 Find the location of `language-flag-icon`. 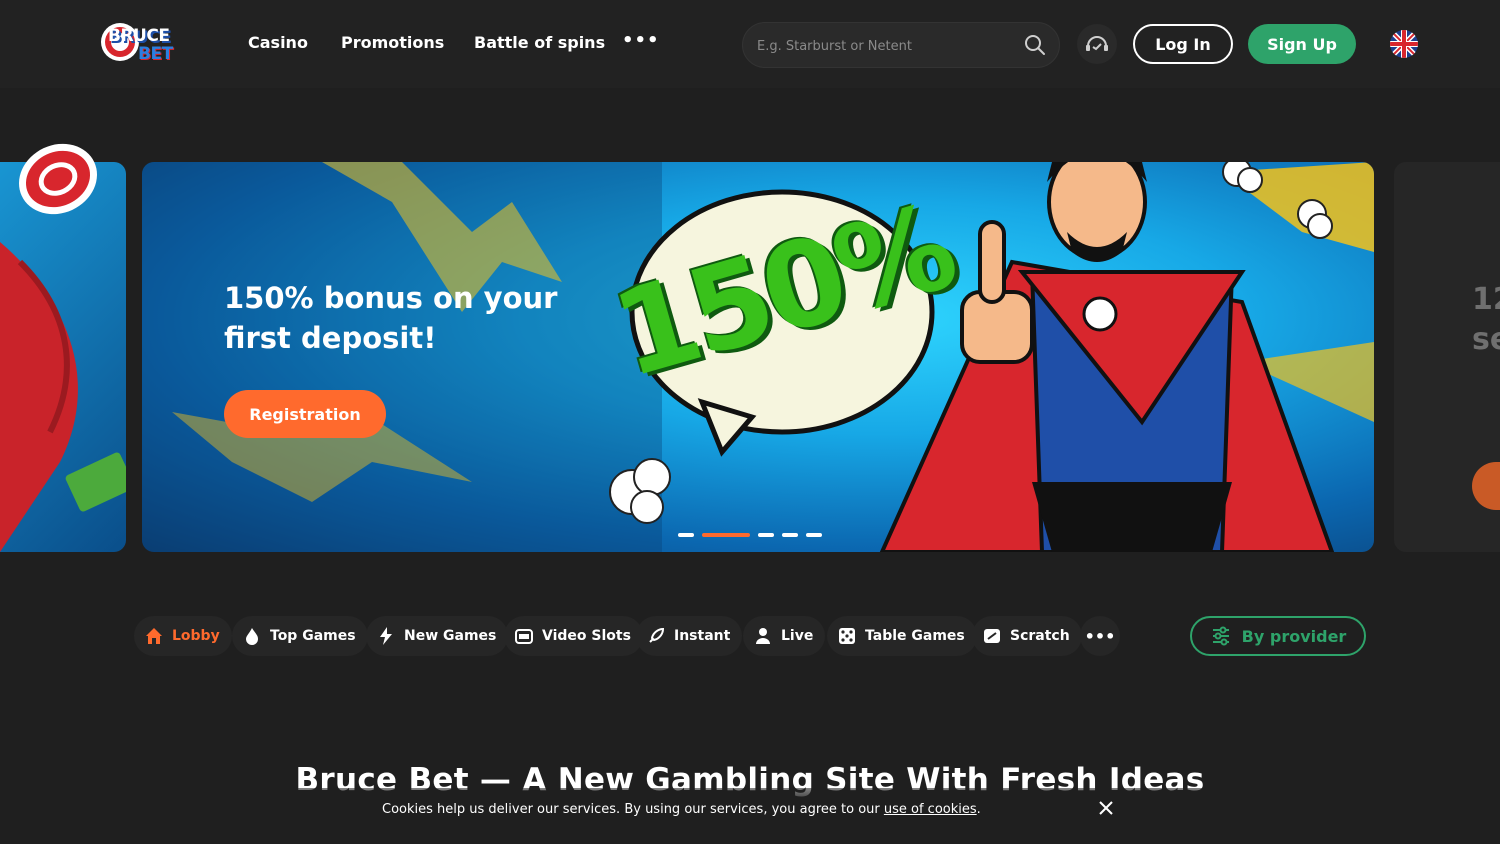

language-flag-icon is located at coordinates (1404, 44).